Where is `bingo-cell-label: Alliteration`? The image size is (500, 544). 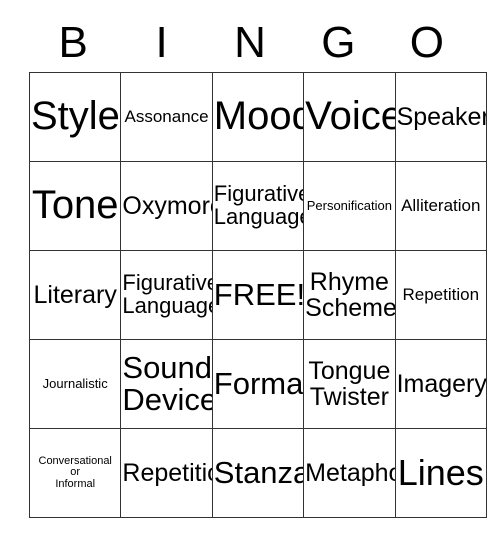
bingo-cell-label: Alliteration is located at coordinates (441, 206).